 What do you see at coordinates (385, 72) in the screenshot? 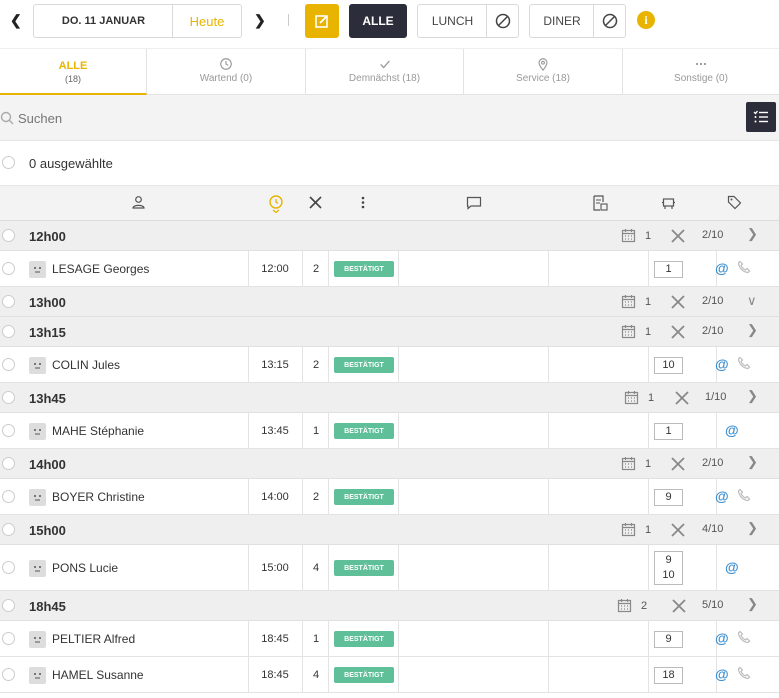
I see `tab-upcoming: Demnächst (18)` at bounding box center [385, 72].